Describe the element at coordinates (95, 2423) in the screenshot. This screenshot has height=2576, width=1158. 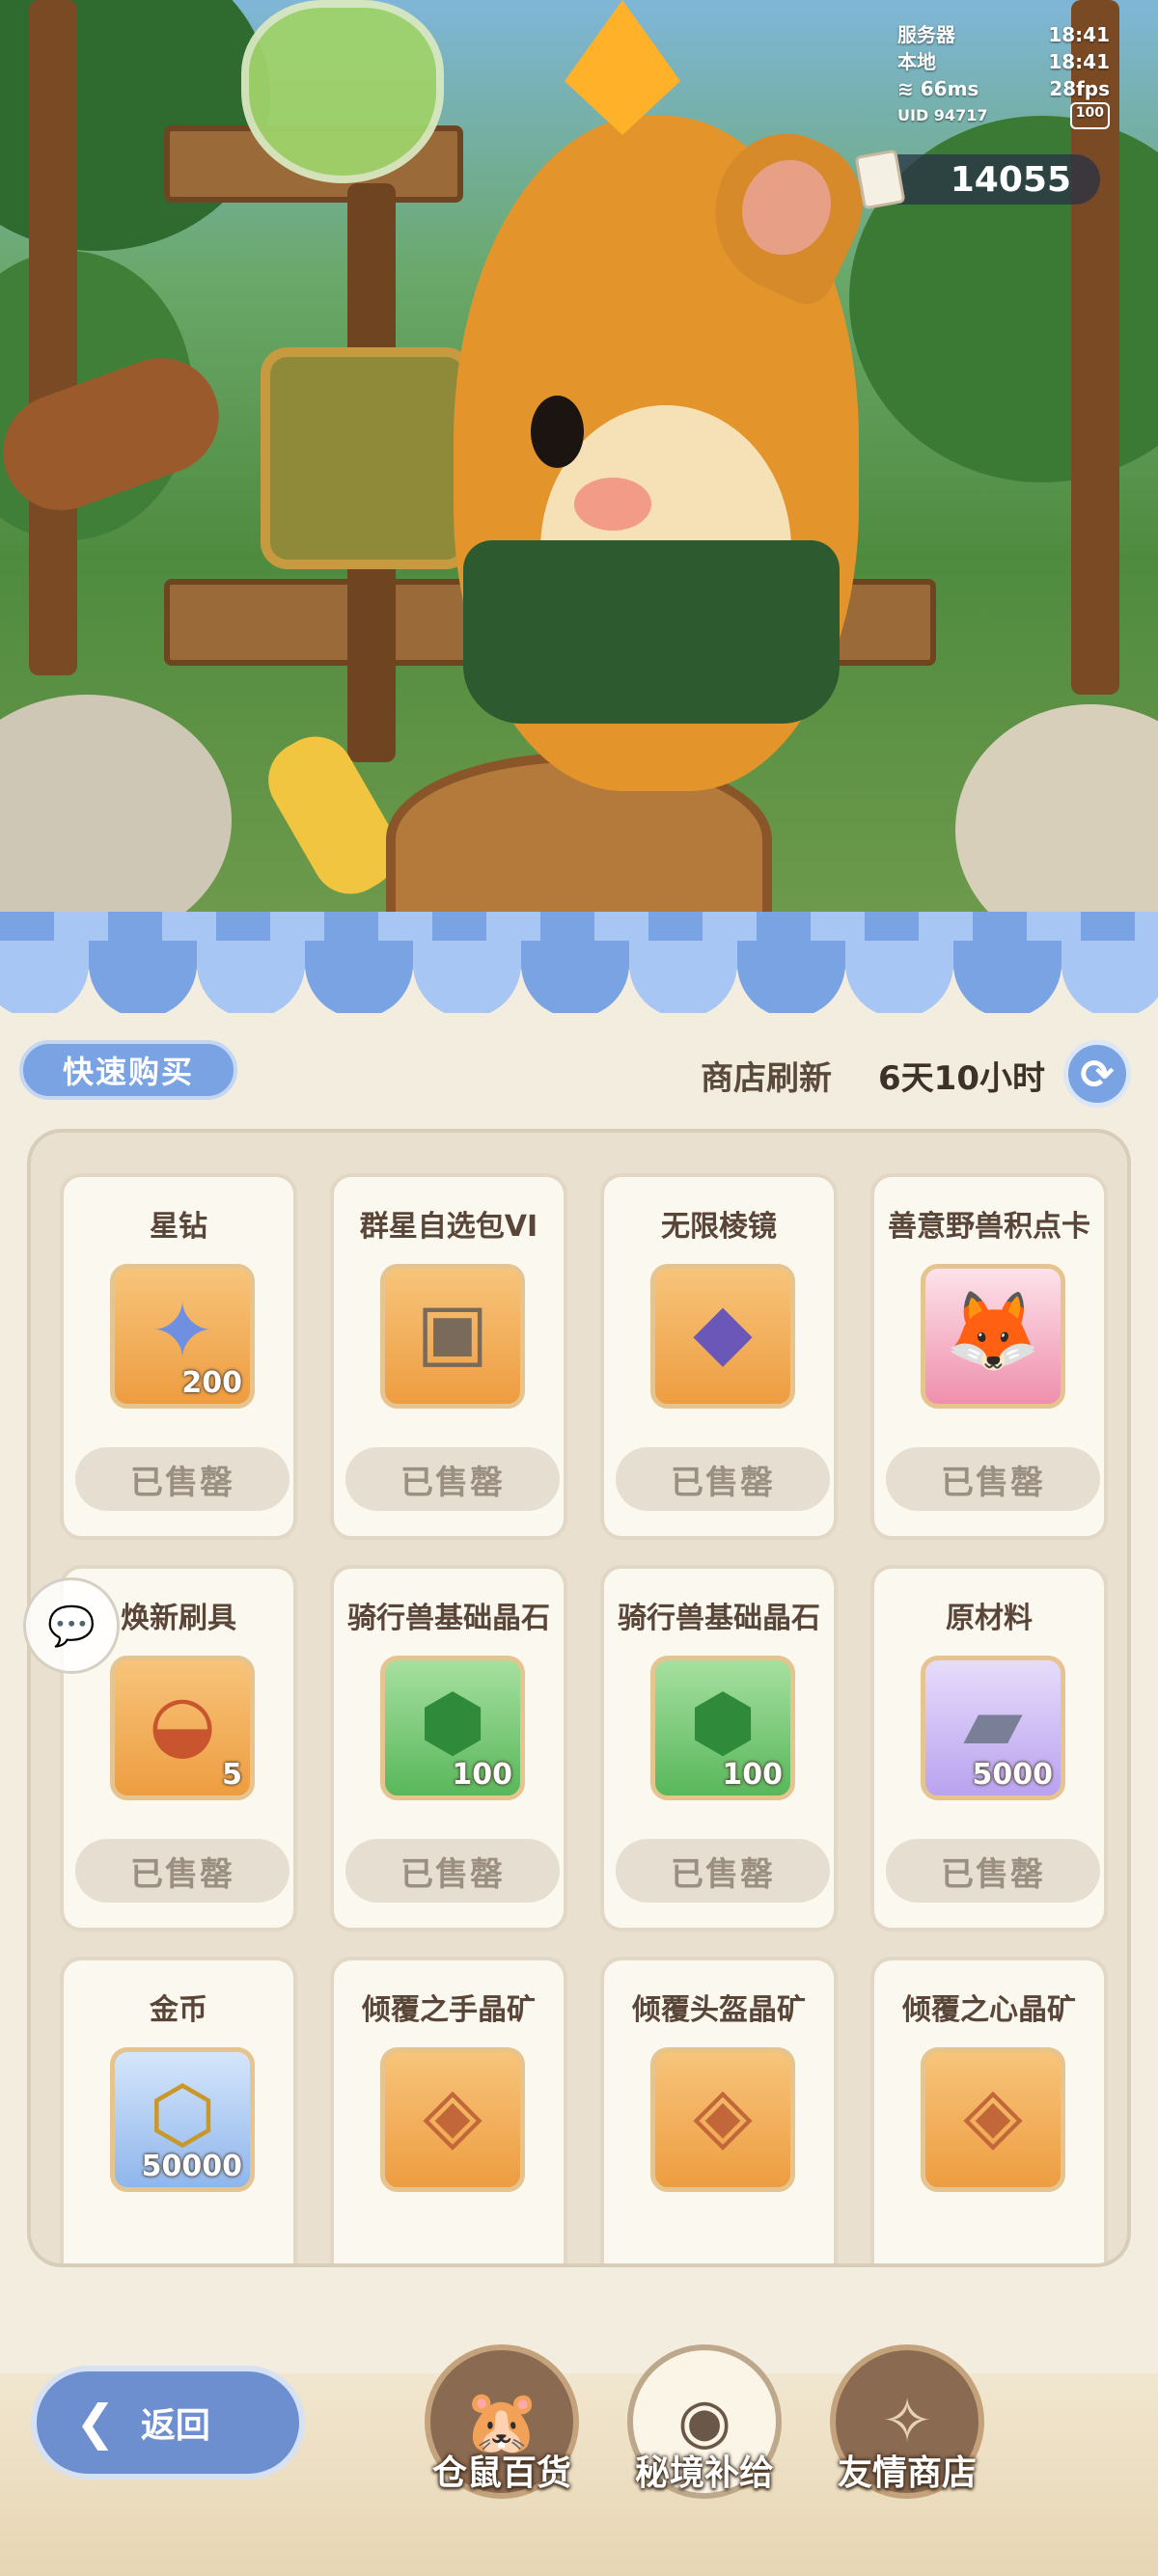
I see `back-arrow-icon: ❮` at that location.